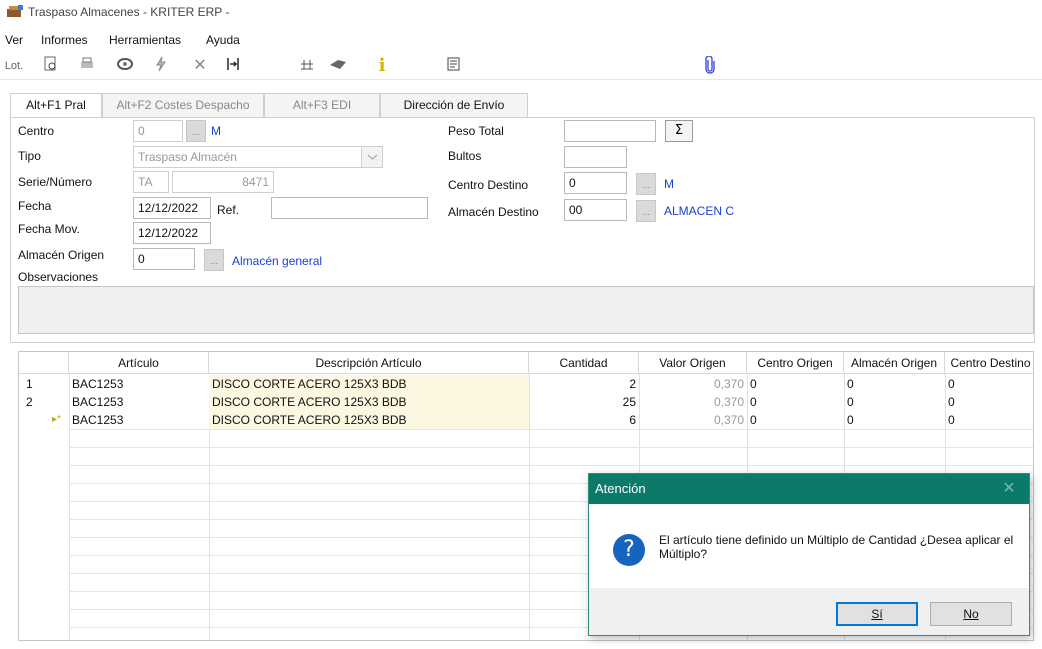 The width and height of the screenshot is (1042, 649). I want to click on attachment-icon, so click(710, 65).